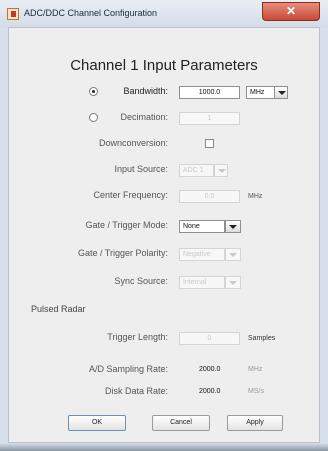  I want to click on bandwidth-unit-dropdown-button, so click(281, 92).